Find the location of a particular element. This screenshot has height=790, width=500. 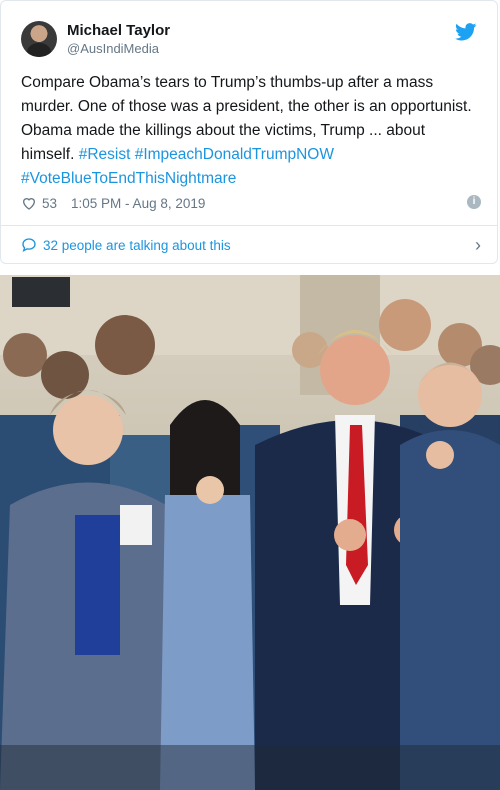

divider is located at coordinates (249, 225).